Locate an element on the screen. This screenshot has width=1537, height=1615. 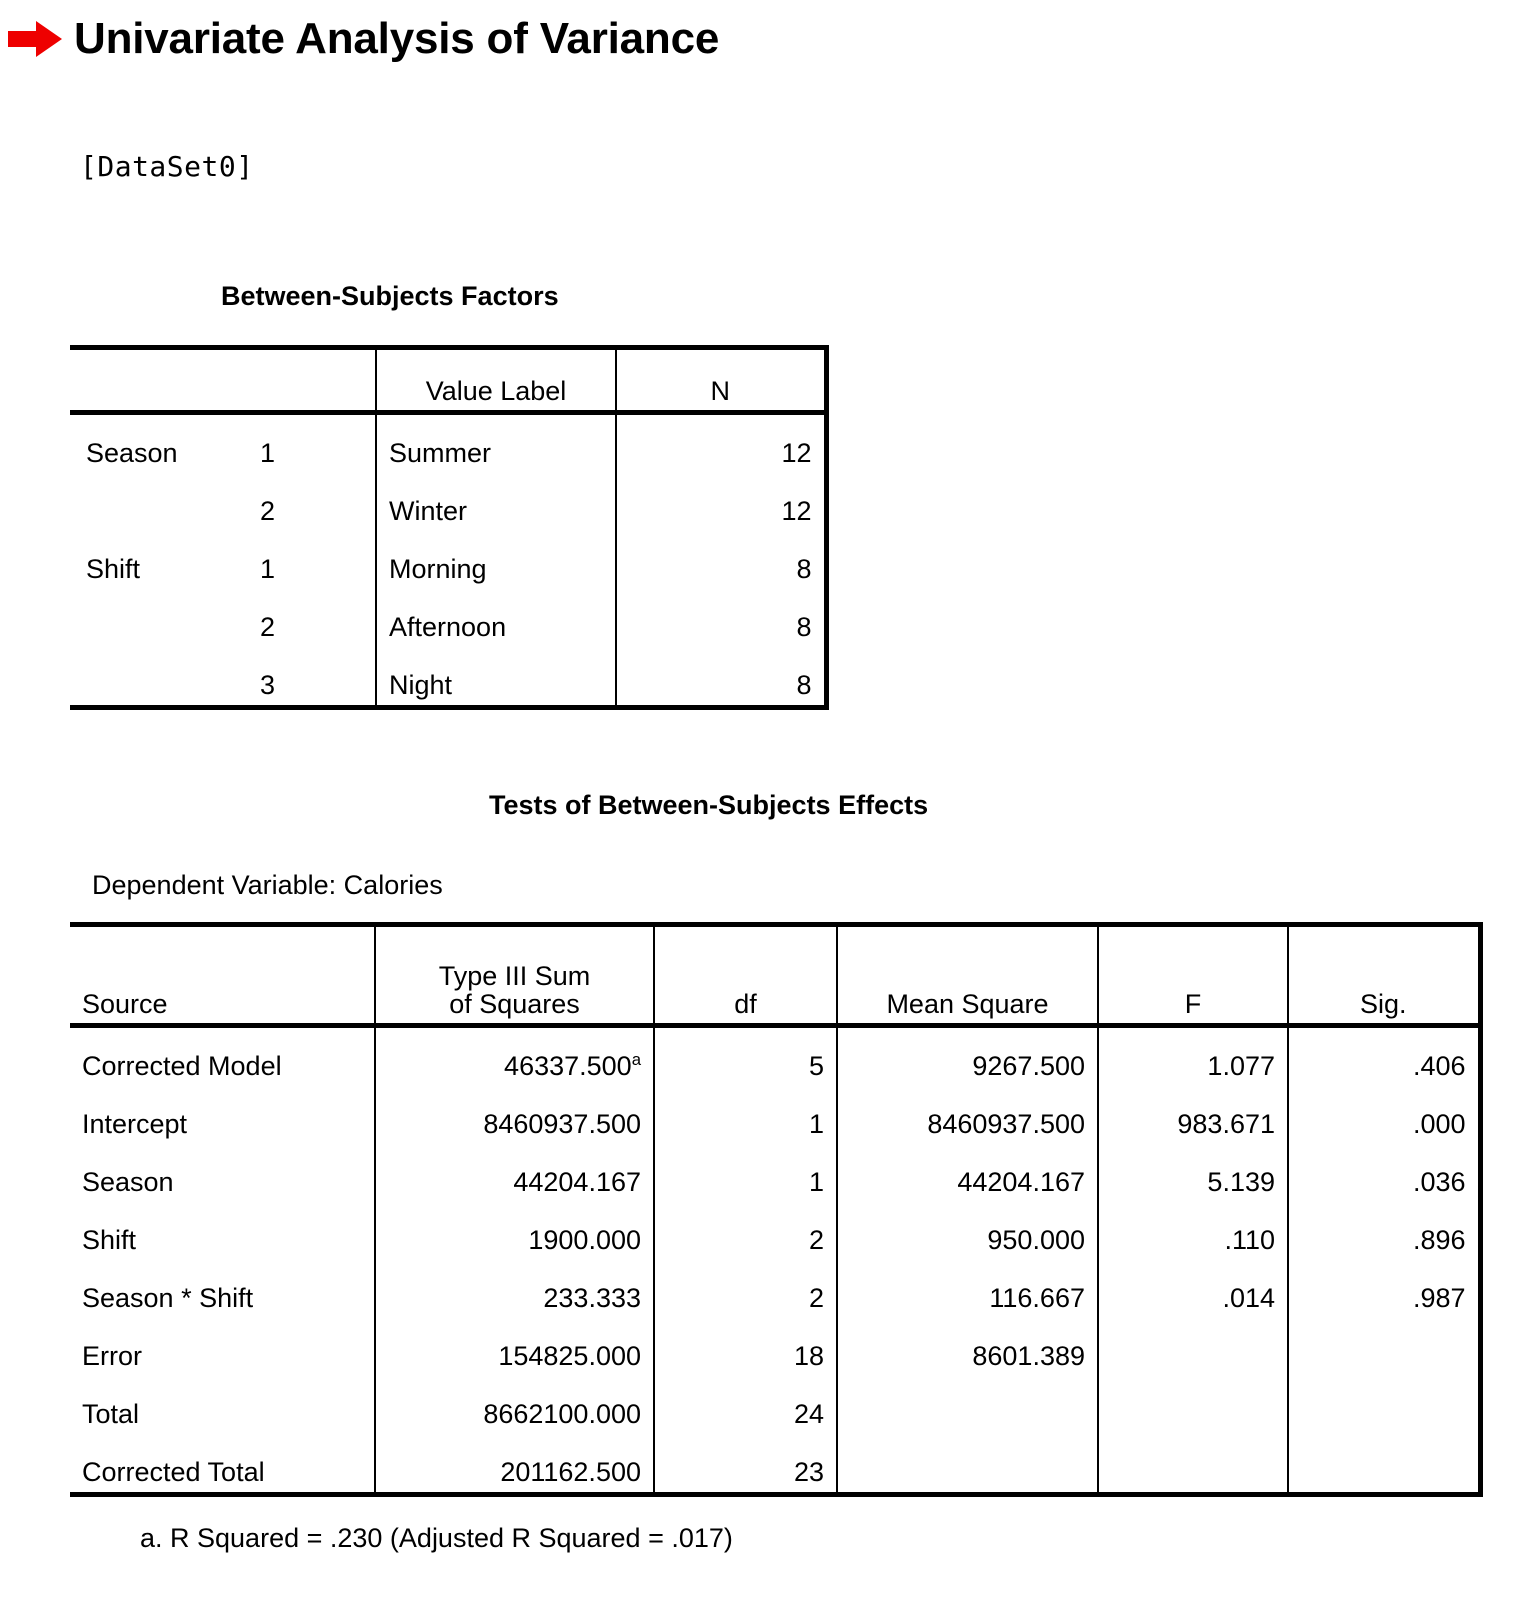
red-right-arrow-icon is located at coordinates (35, 39).